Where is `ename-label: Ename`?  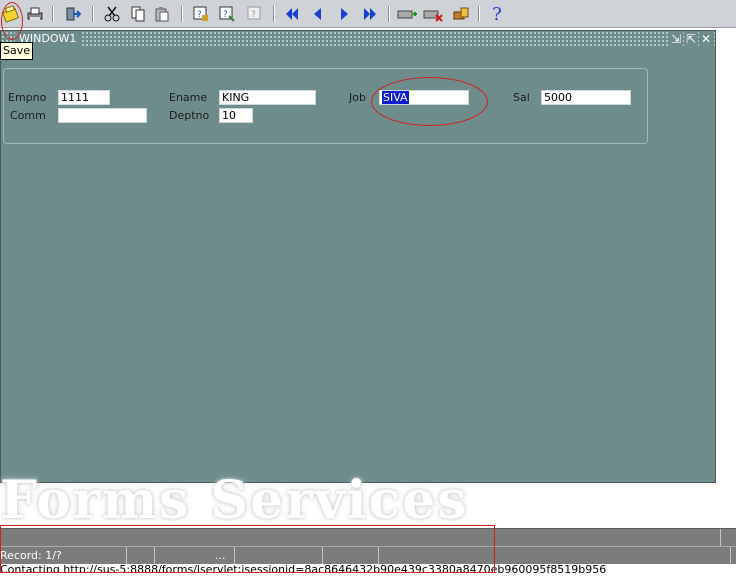
ename-label: Ename is located at coordinates (188, 97).